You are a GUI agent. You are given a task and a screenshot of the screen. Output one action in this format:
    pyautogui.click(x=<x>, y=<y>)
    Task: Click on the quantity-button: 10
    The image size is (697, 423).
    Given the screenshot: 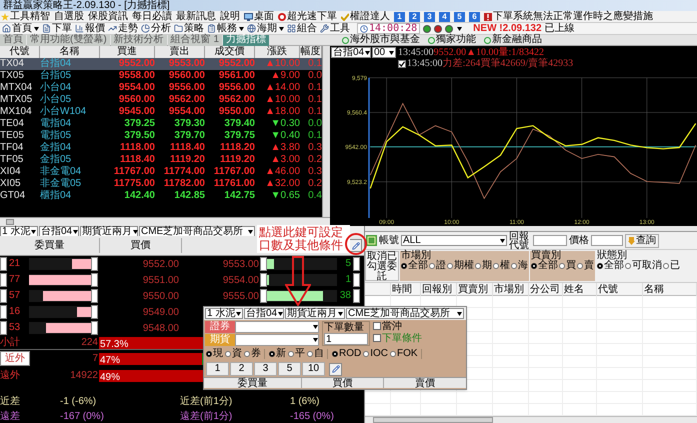 What is the action you would take?
    pyautogui.click(x=313, y=369)
    